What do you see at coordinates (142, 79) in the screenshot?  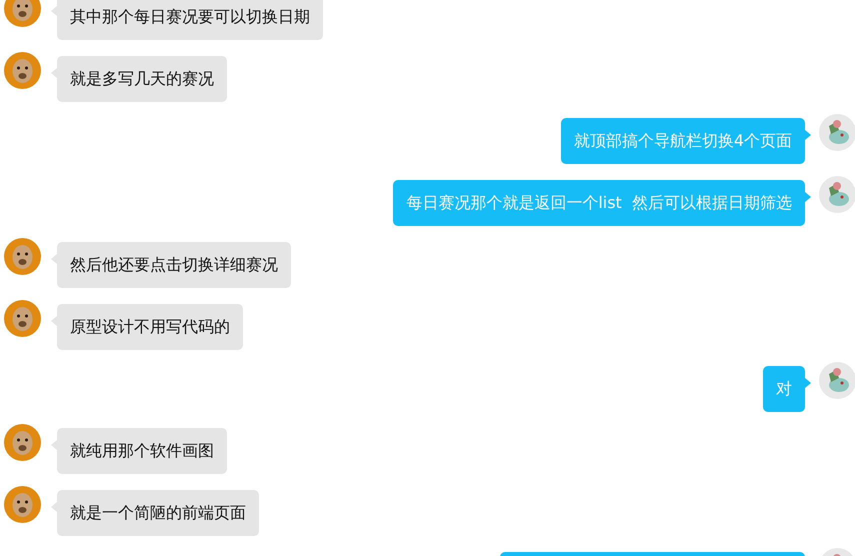 I see `message-bubble: 就是多写几天的赛况` at bounding box center [142, 79].